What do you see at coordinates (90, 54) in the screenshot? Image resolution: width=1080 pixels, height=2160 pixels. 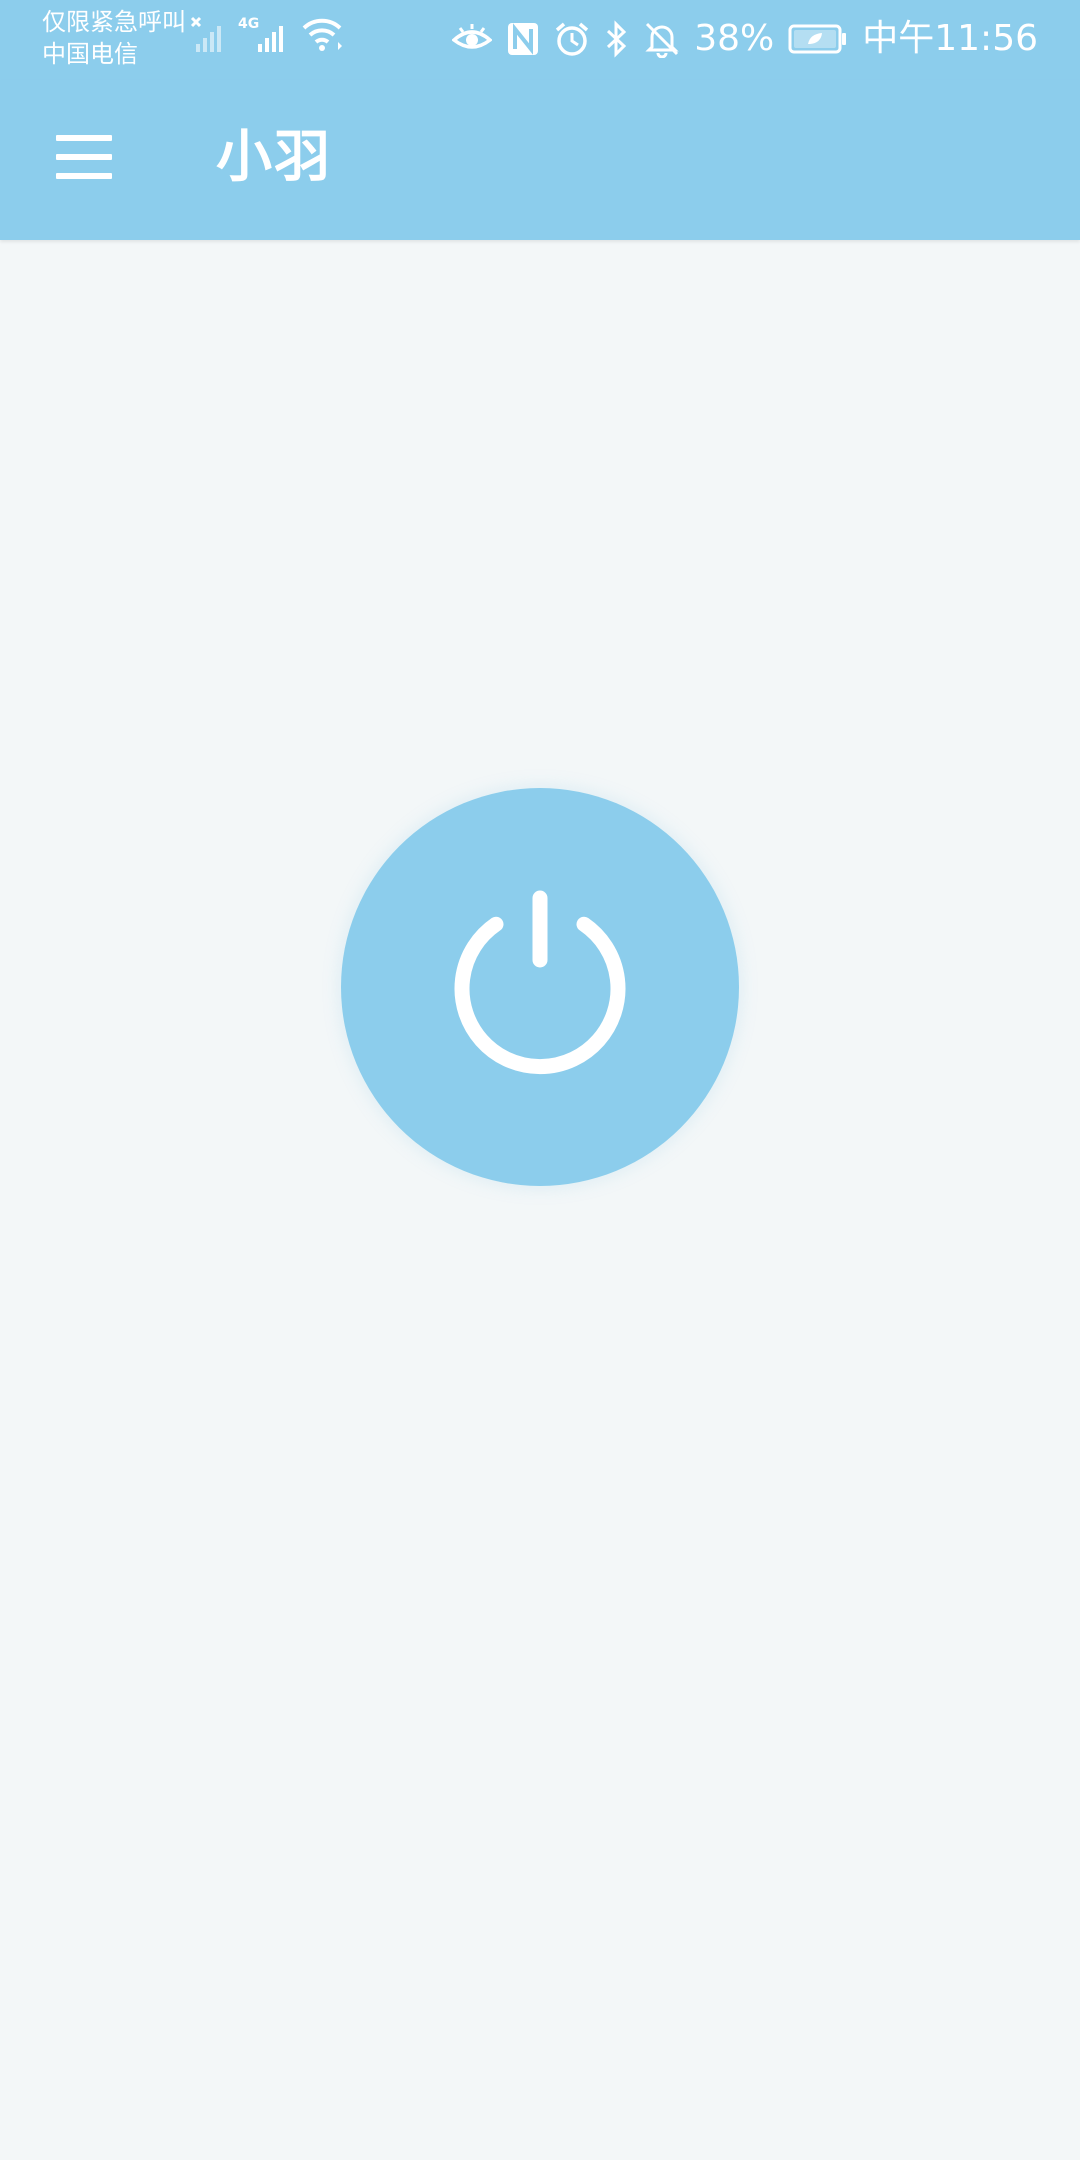 I see `carrier-line-2: 中国电信` at bounding box center [90, 54].